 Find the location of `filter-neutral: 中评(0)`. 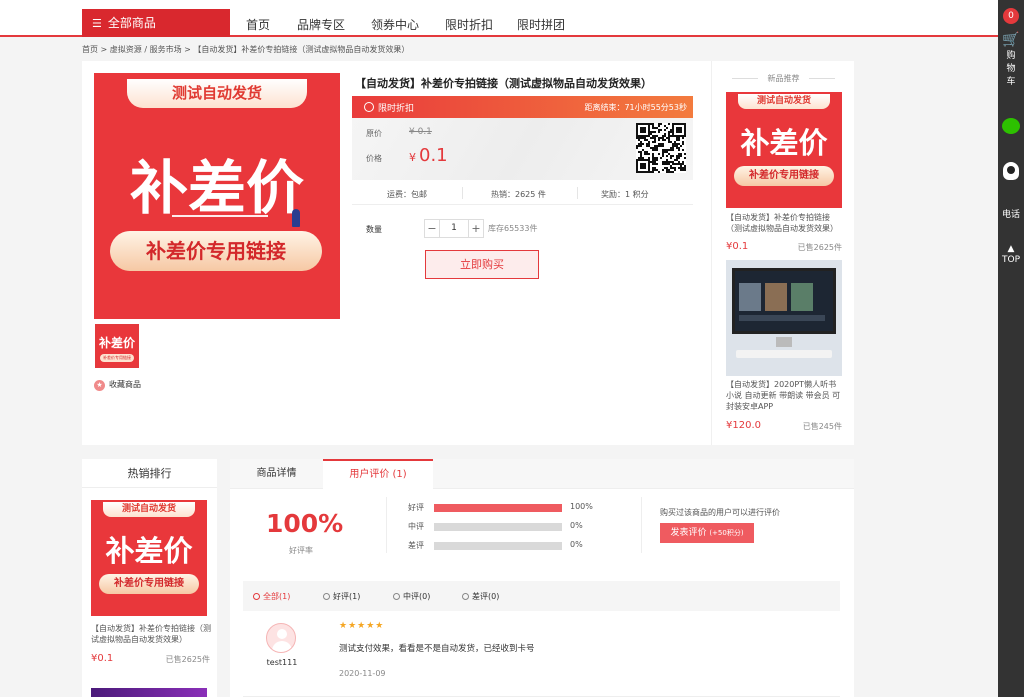

filter-neutral: 中评(0) is located at coordinates (411, 596).